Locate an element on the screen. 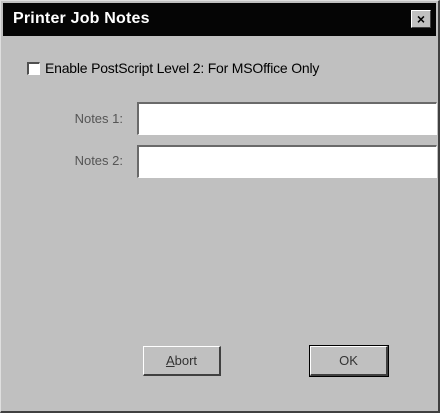 The image size is (440, 413). ok-label: OK is located at coordinates (348, 360).